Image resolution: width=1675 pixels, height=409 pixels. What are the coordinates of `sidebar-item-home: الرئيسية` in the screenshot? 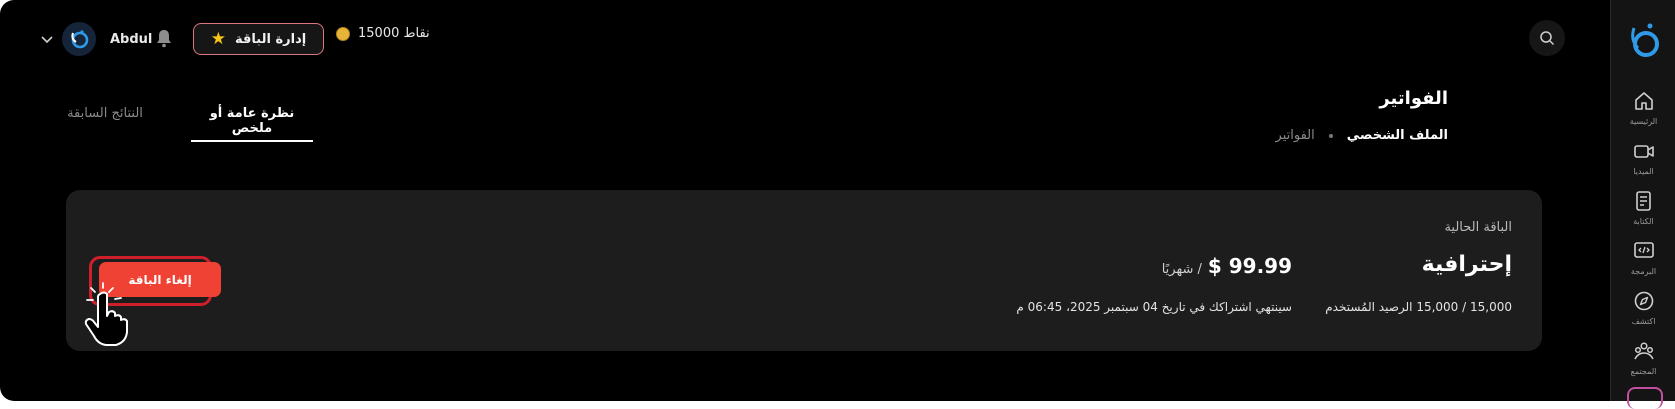 It's located at (1643, 108).